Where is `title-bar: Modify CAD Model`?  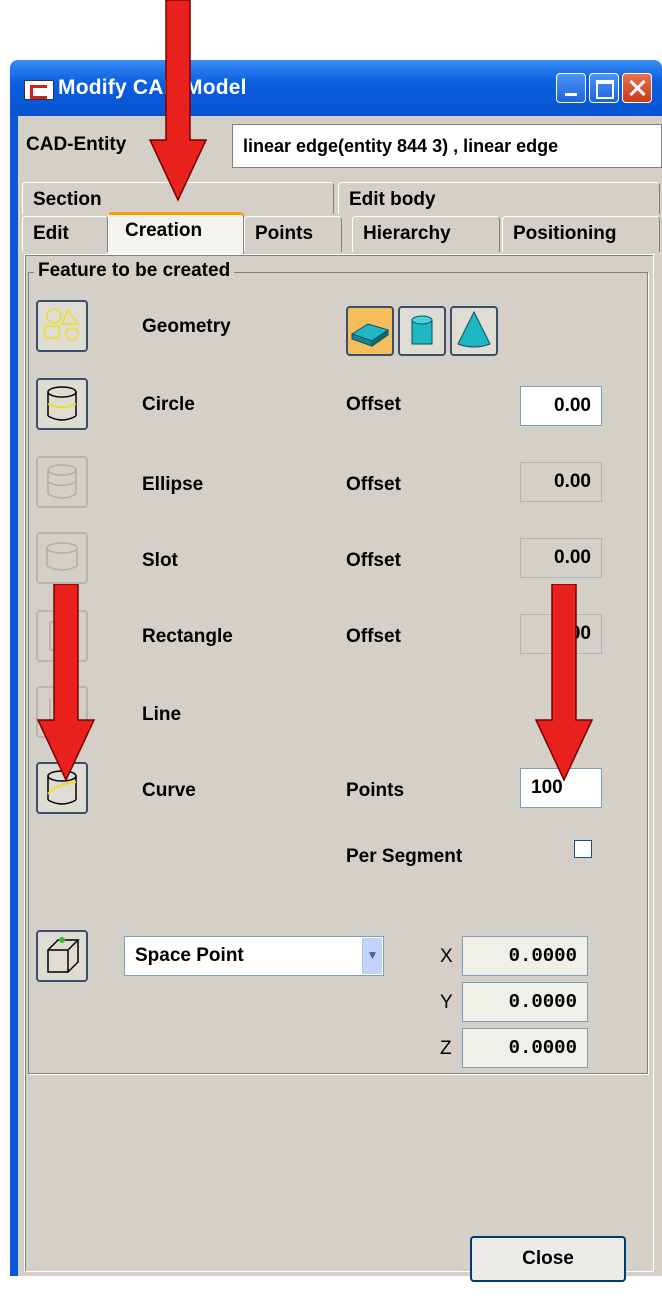 title-bar: Modify CAD Model is located at coordinates (336, 88).